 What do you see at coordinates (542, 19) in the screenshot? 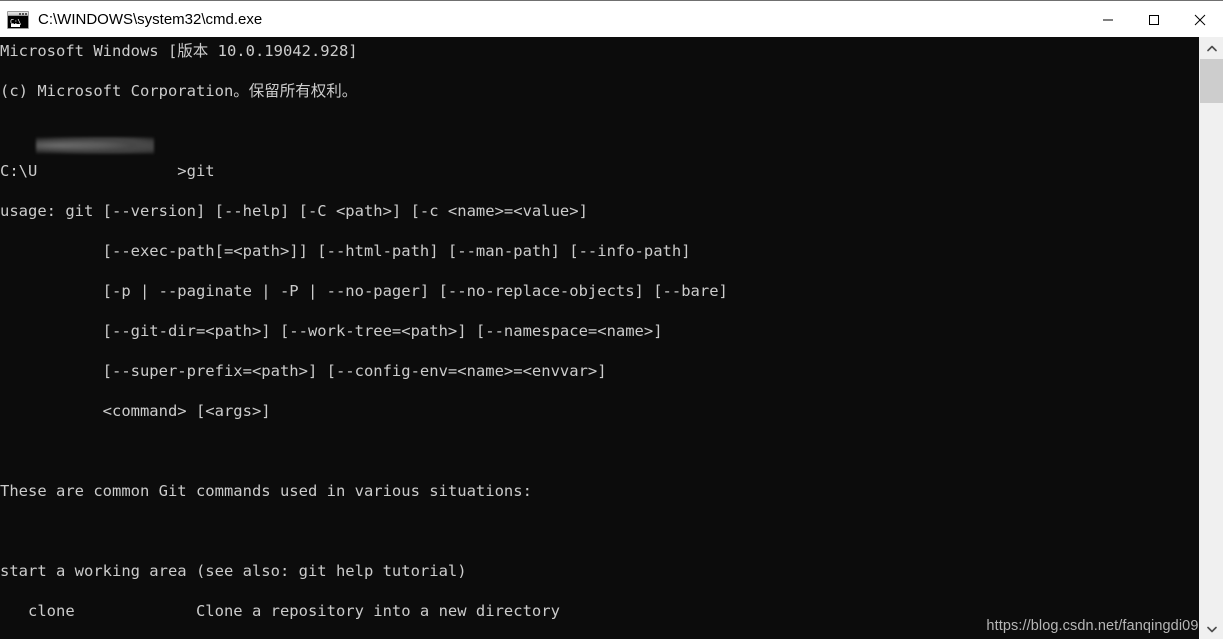
I see `title-bar-left: C:\ C:\WINDOWS\system32\cmd.exe` at bounding box center [542, 19].